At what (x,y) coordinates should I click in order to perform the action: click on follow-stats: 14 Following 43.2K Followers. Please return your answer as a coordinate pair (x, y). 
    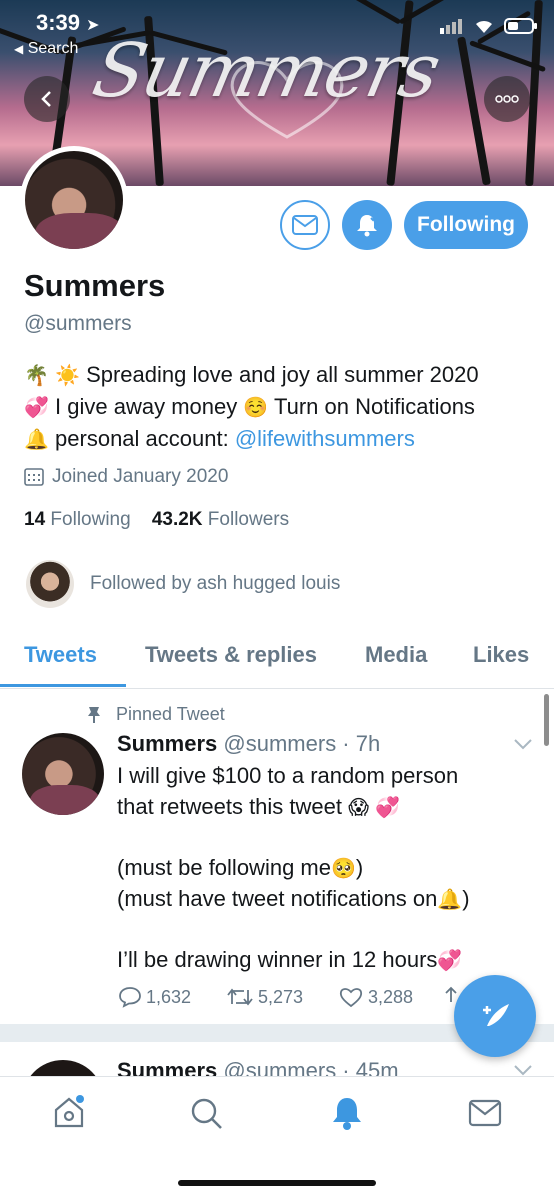
    Looking at the image, I should click on (156, 520).